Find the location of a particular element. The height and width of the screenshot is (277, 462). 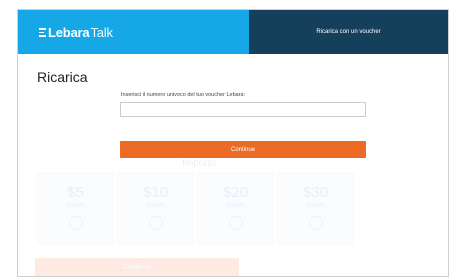

continue-bottom-button: Continua is located at coordinates (137, 267).